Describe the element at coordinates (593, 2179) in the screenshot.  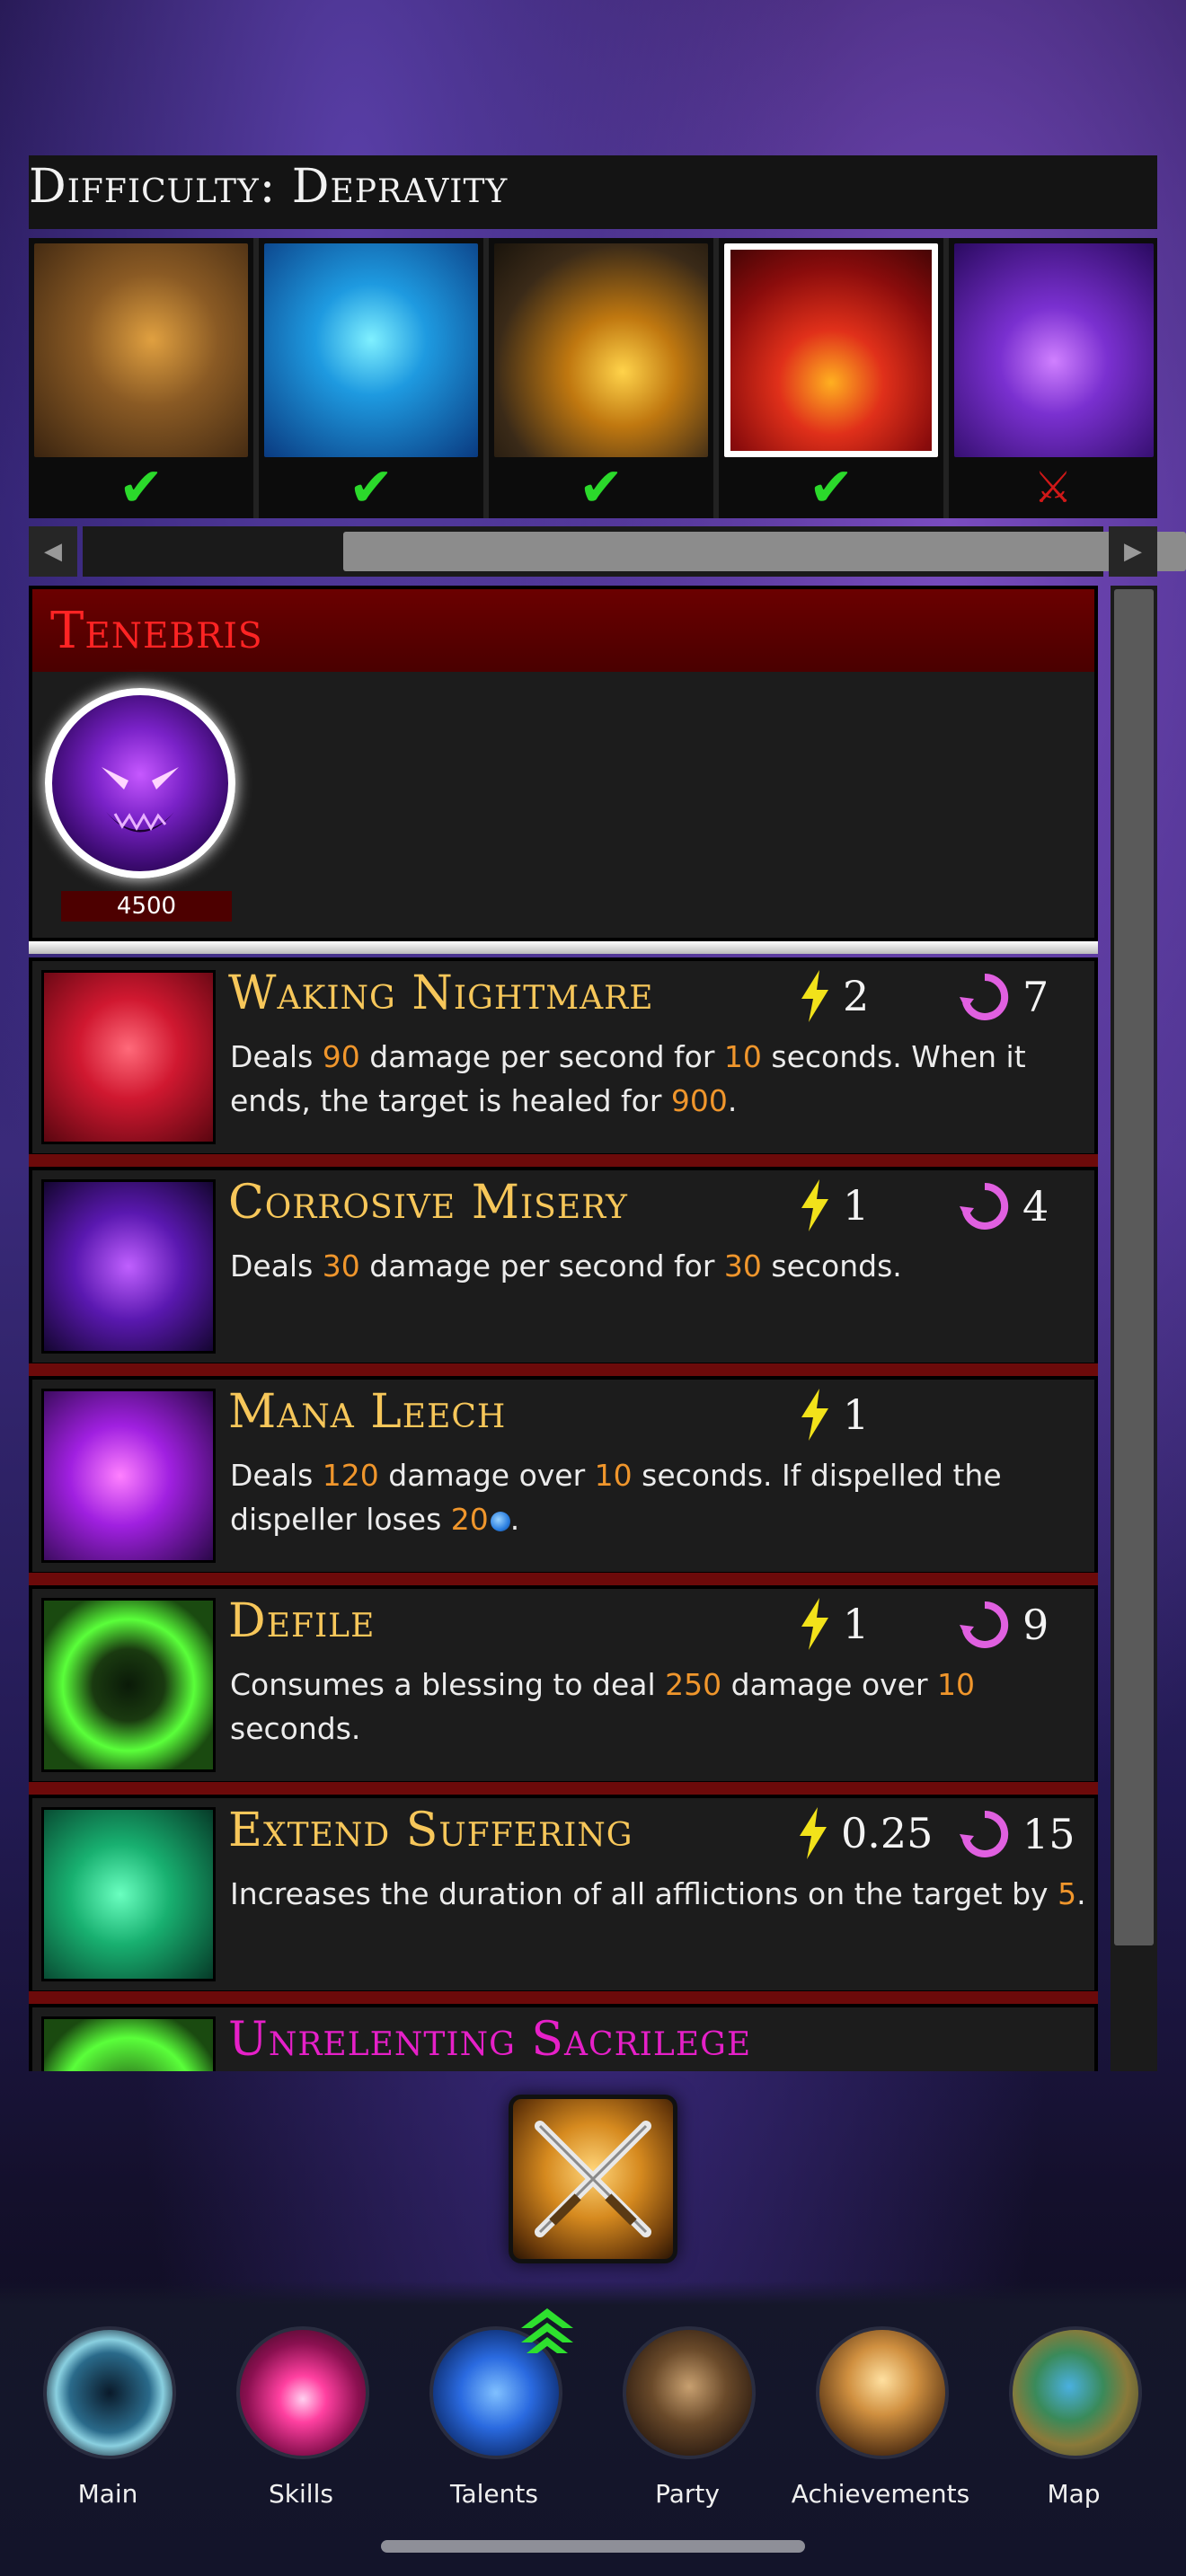
I see `fight-button` at that location.